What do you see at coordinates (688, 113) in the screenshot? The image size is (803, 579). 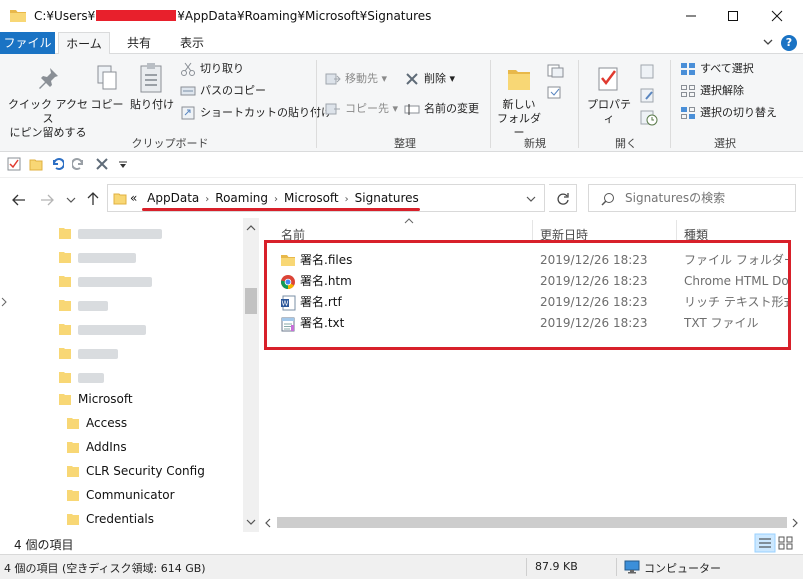 I see `invert-selection-icon` at bounding box center [688, 113].